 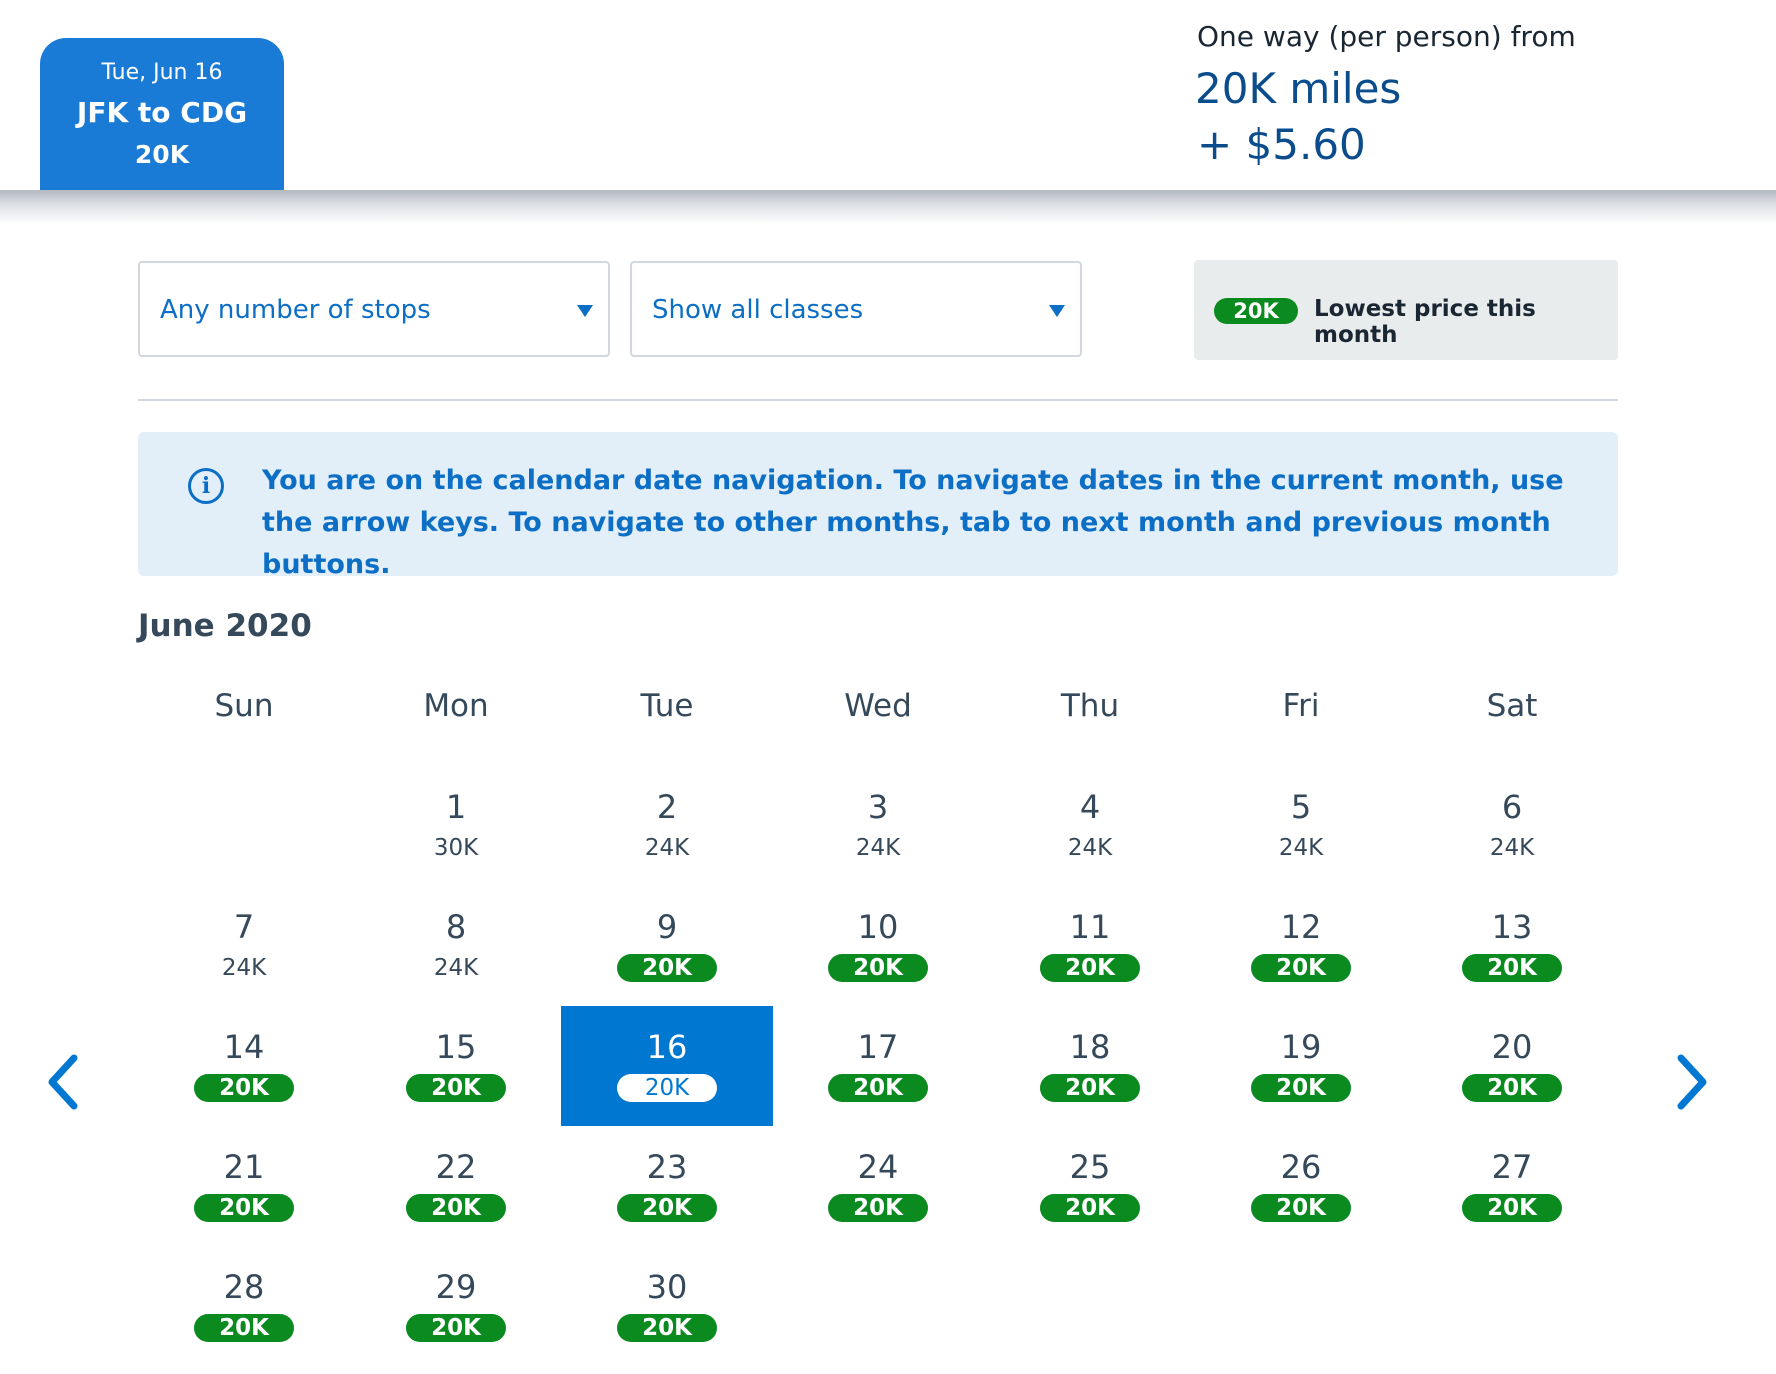 What do you see at coordinates (456, 1047) in the screenshot?
I see `day-number: 15` at bounding box center [456, 1047].